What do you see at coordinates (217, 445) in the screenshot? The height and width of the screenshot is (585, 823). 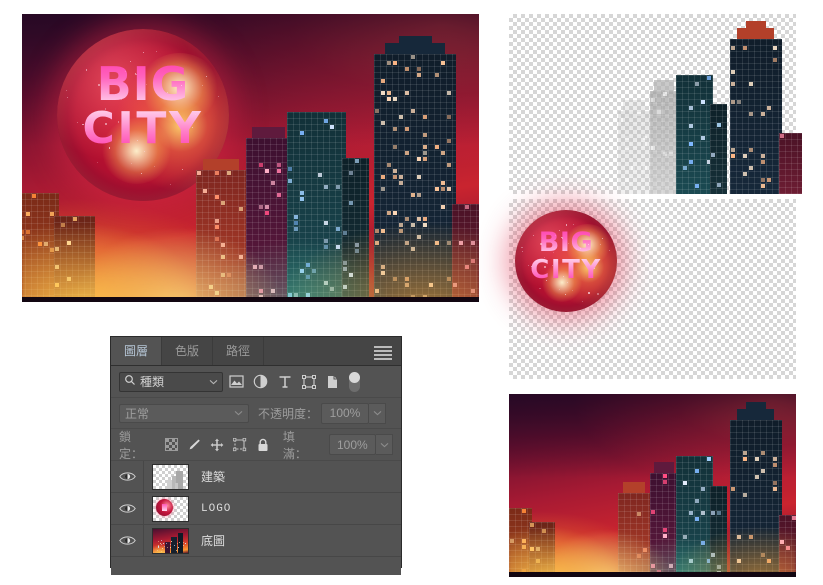 I see `lock-position-icon` at bounding box center [217, 445].